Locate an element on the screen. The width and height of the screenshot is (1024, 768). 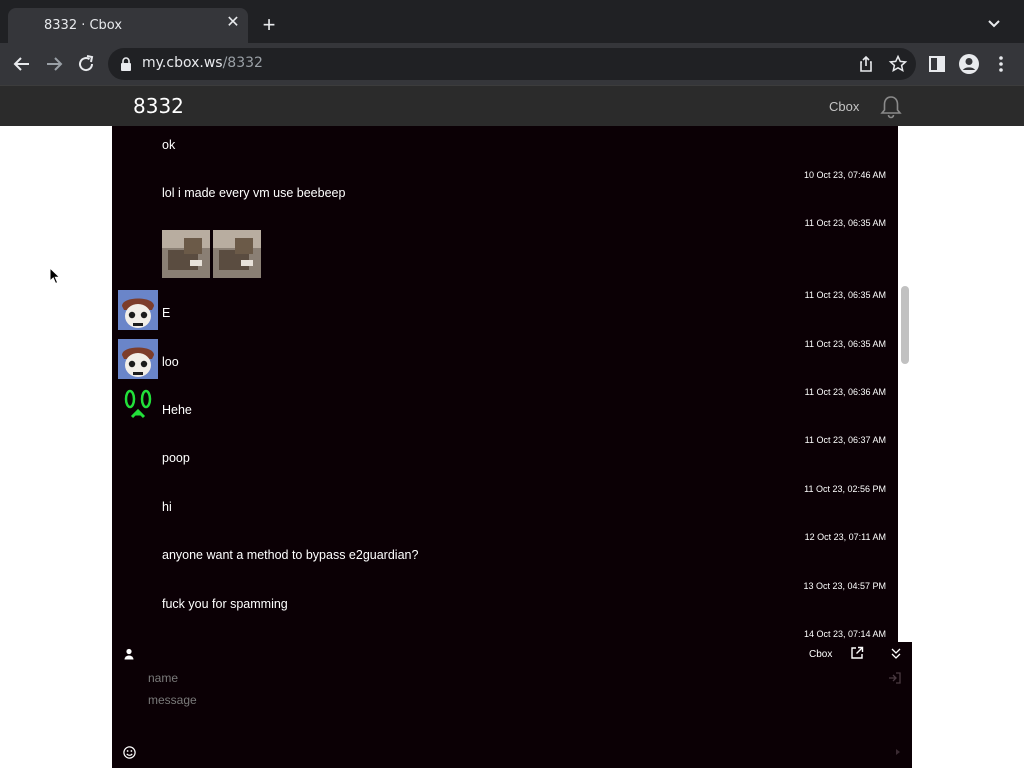
browser-toolbar: my.cbox.ws/8332 is located at coordinates (512, 64).